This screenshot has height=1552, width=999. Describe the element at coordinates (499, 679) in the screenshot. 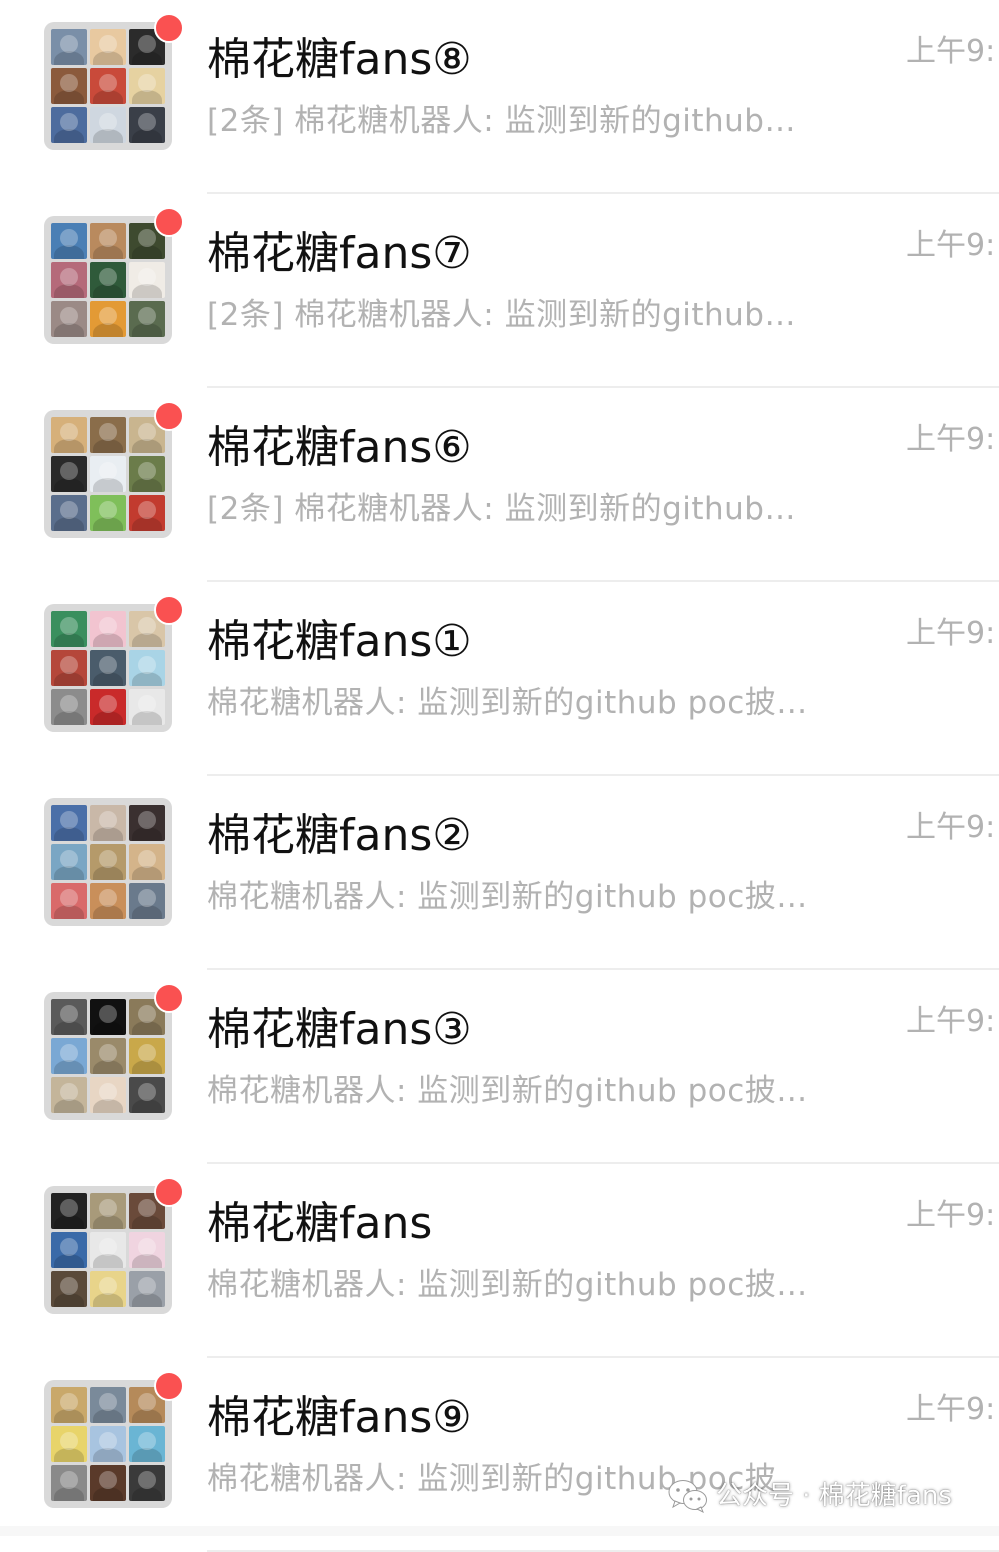

I see `chat-row-4: 棉花糖fans① 棉花糖机器人: 监测到新的github poc披… 上午9:` at that location.